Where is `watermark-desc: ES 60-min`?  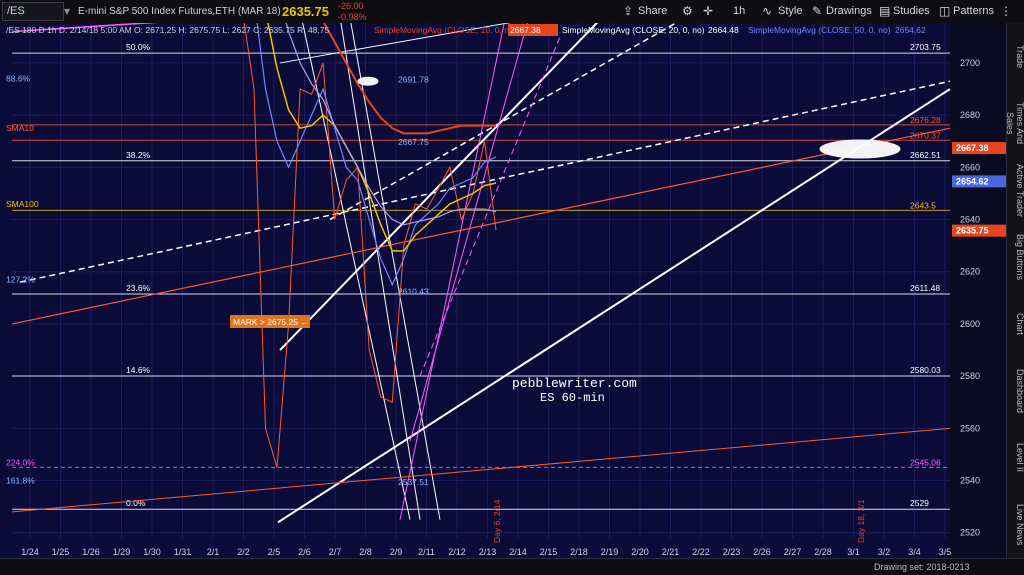 watermark-desc: ES 60-min is located at coordinates (572, 398).